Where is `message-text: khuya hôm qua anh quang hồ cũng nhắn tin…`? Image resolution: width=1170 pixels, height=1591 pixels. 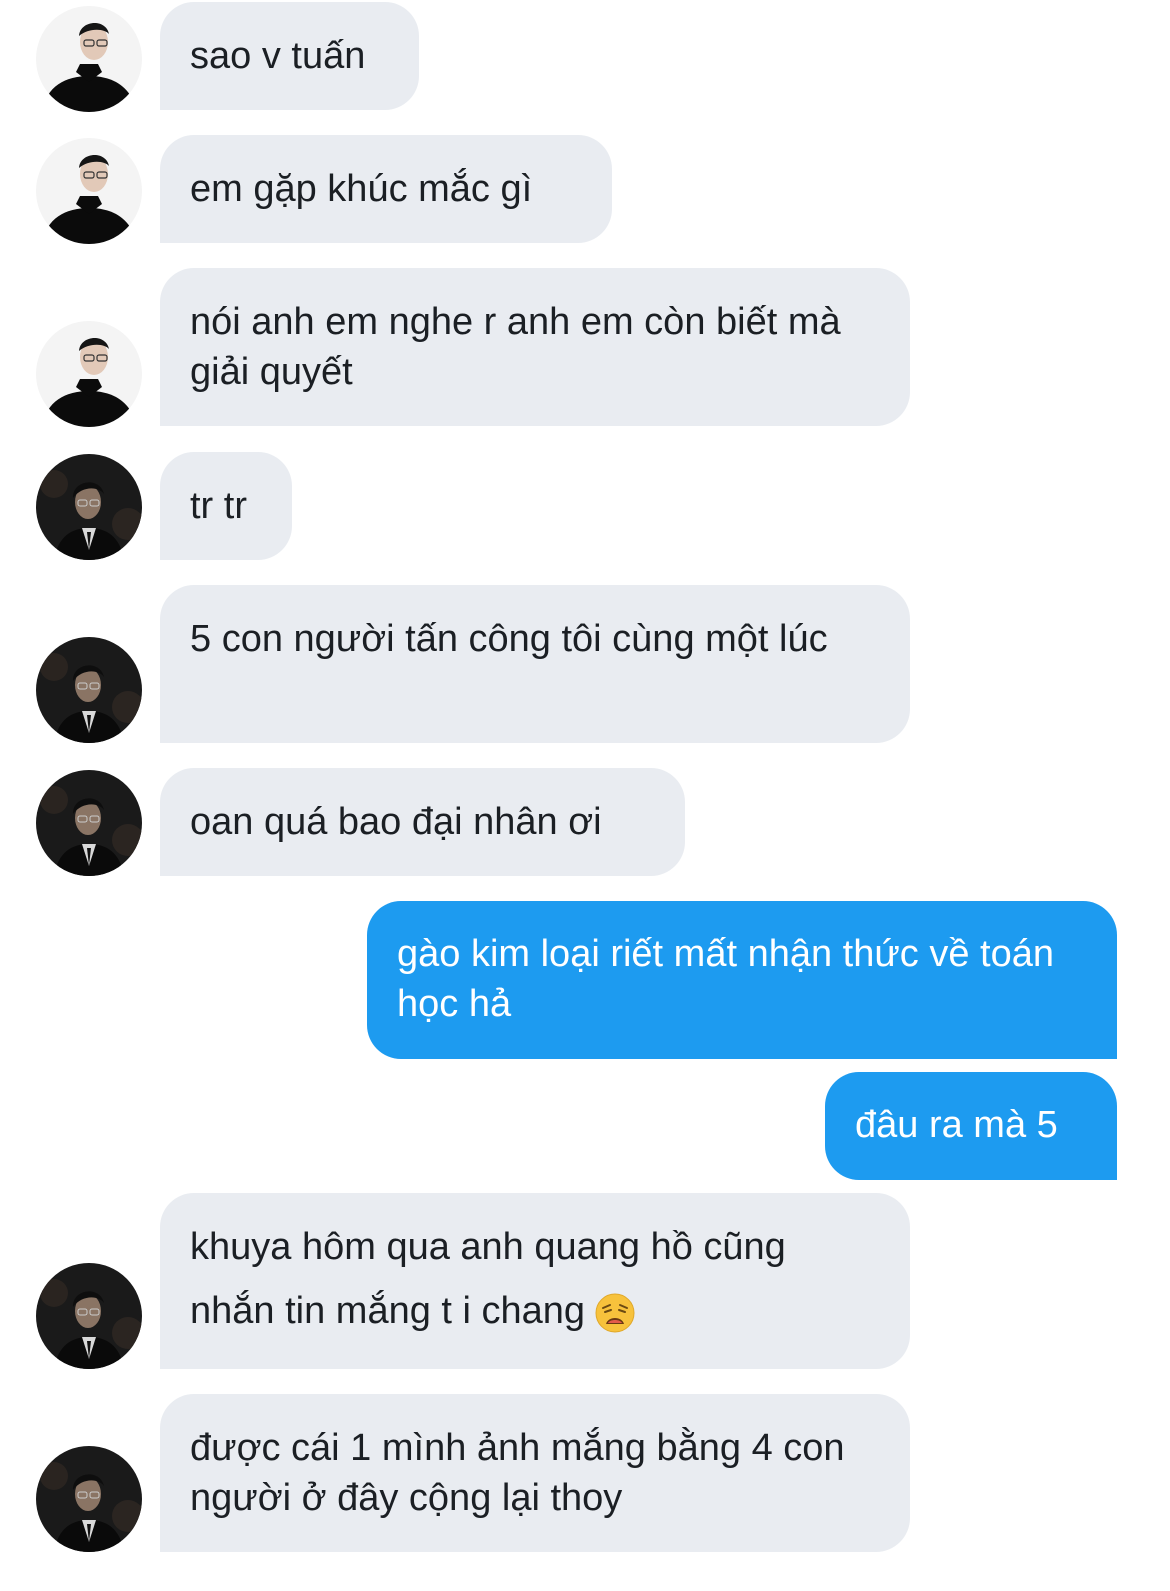
message-text: khuya hôm qua anh quang hồ cũng nhắn tin… is located at coordinates (488, 1279).